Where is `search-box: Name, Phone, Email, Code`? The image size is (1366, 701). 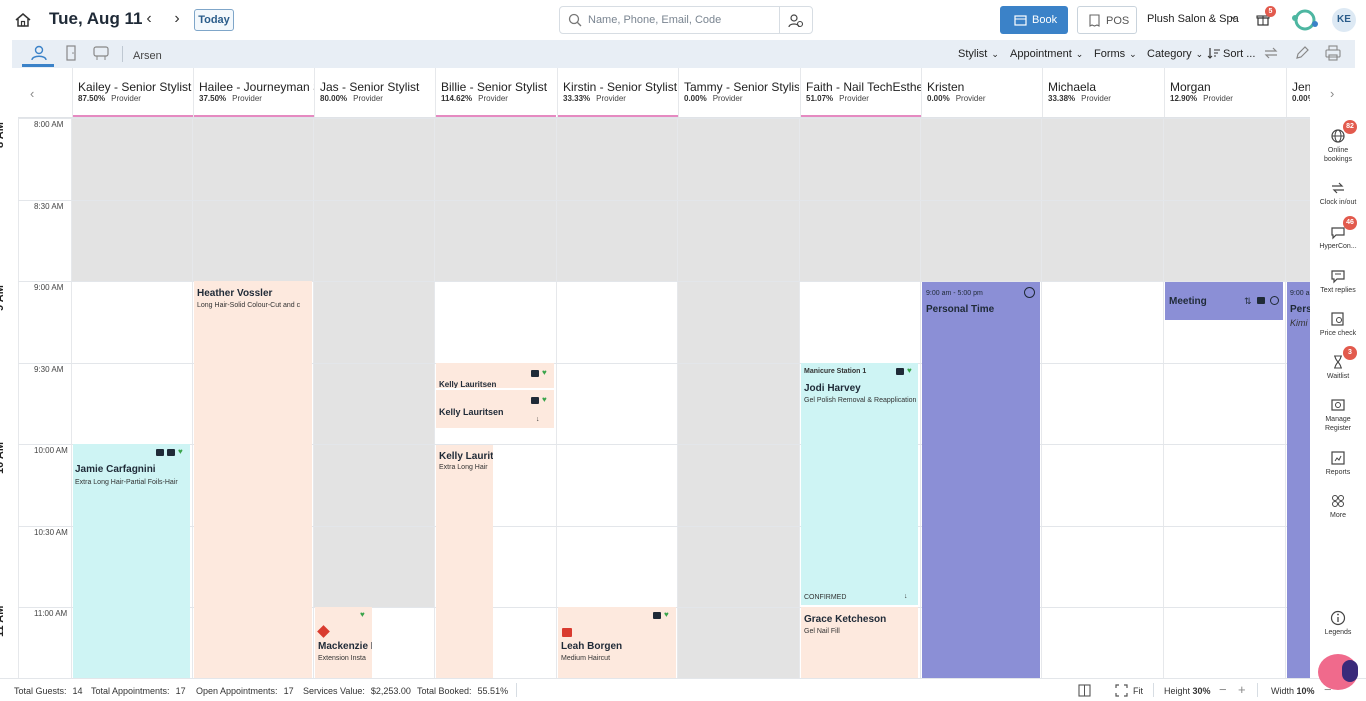 search-box: Name, Phone, Email, Code is located at coordinates (686, 20).